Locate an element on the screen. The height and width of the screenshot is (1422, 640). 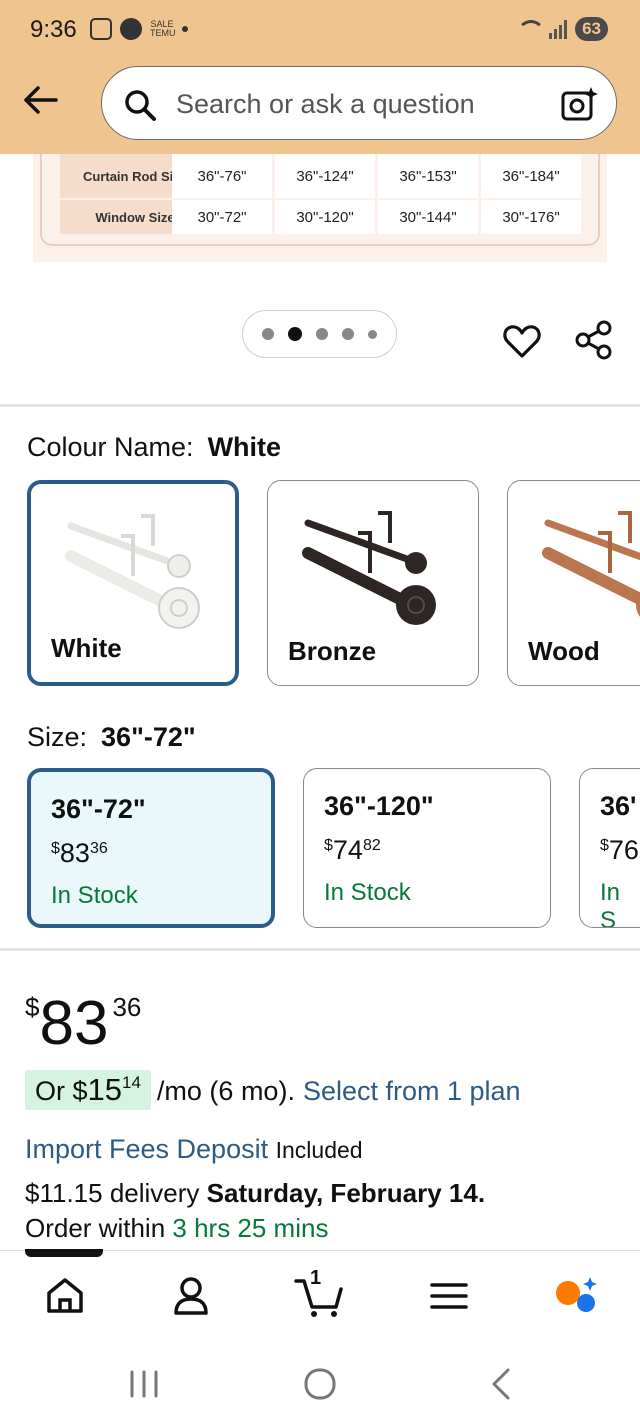
home-icon is located at coordinates (65, 1296).